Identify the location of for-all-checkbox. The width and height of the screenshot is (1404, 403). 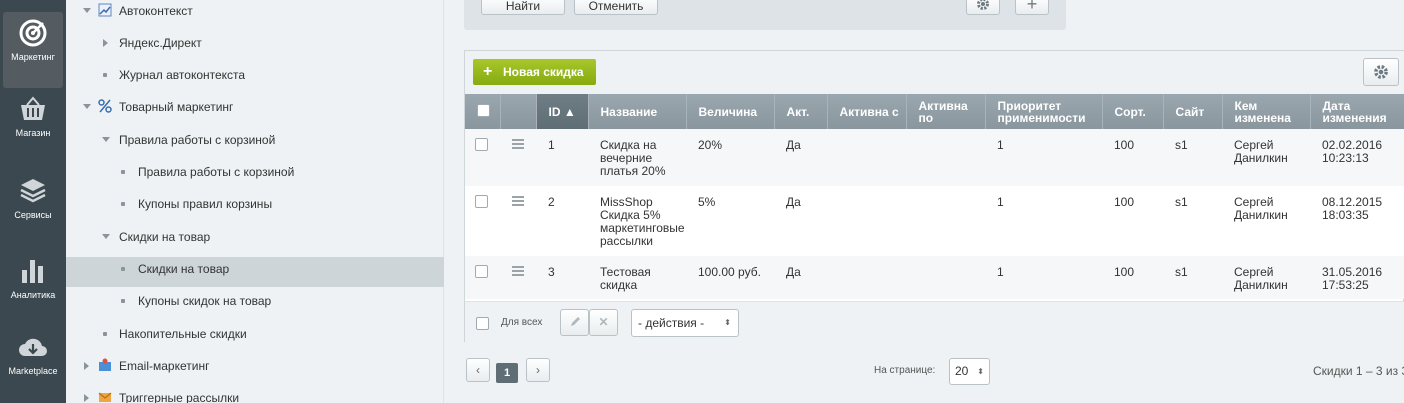
(482, 323).